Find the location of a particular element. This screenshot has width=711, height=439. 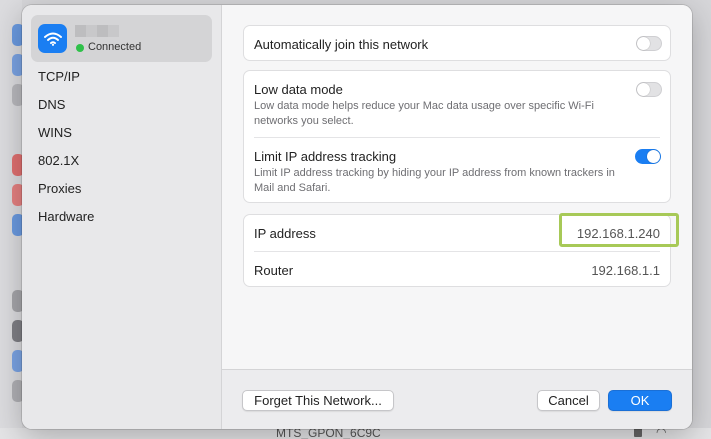

connection-status: Connected is located at coordinates (115, 47).